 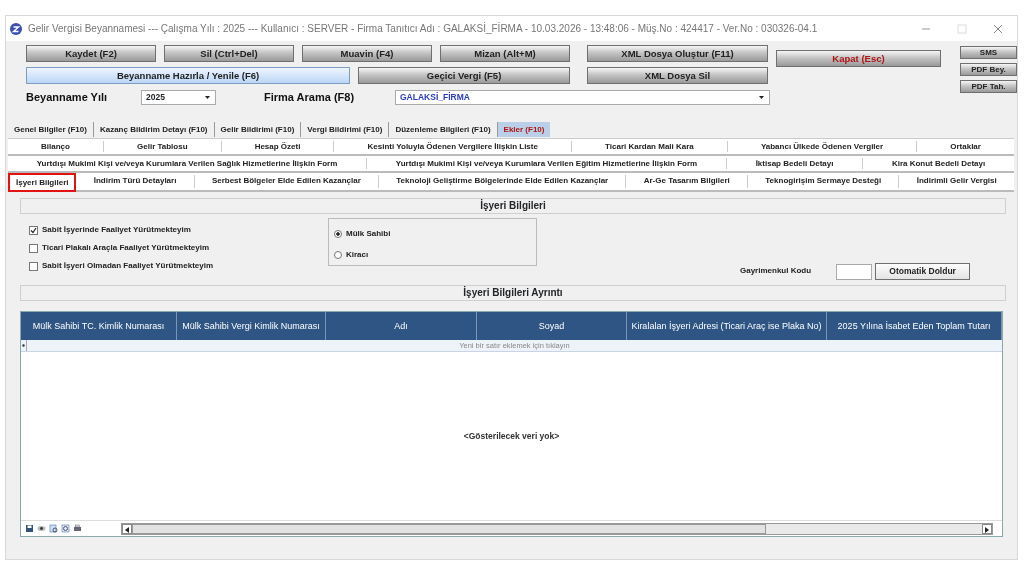 I want to click on tab: Düzenleme Bilgileri (F10), so click(x=443, y=129).